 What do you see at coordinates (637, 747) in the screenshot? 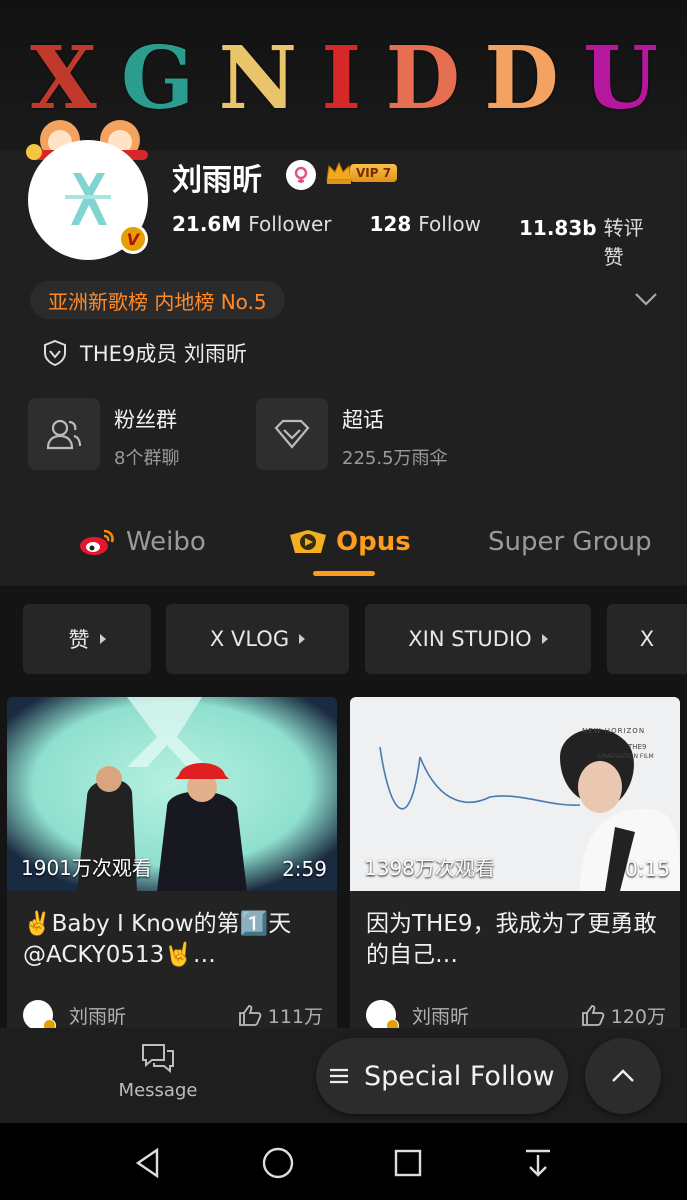
I see `overlay-text: THE9` at bounding box center [637, 747].